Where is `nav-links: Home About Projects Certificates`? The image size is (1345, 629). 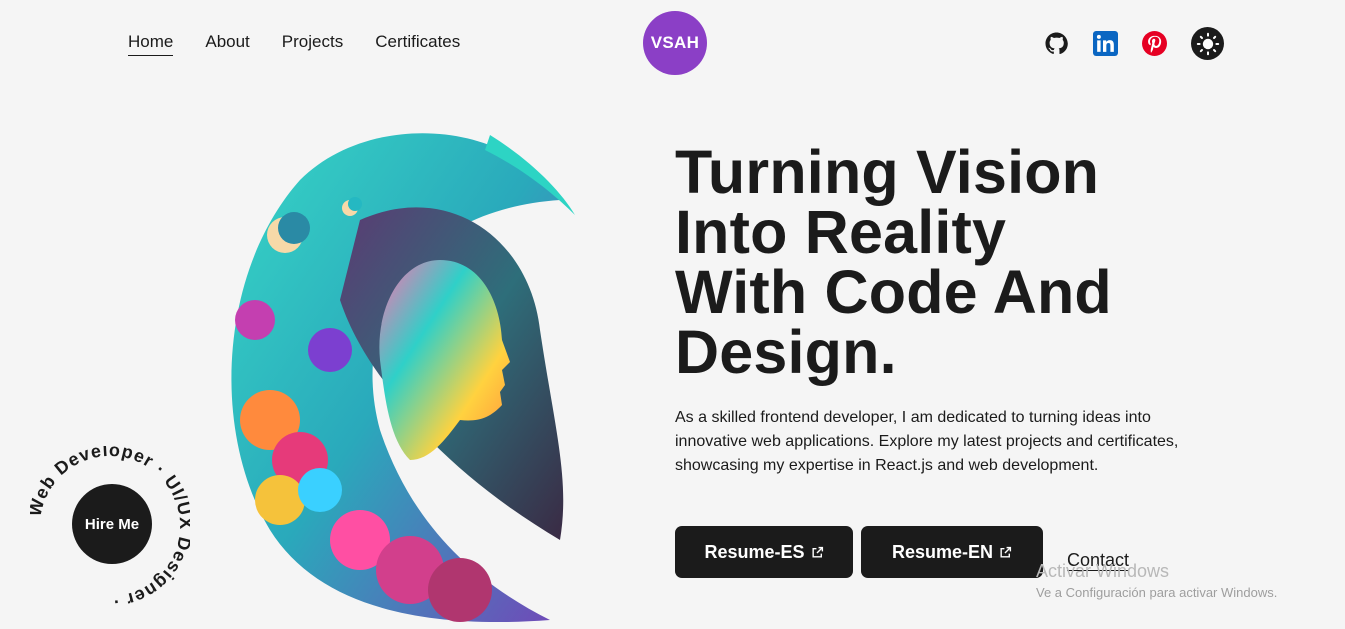
nav-links: Home About Projects Certificates is located at coordinates (294, 44).